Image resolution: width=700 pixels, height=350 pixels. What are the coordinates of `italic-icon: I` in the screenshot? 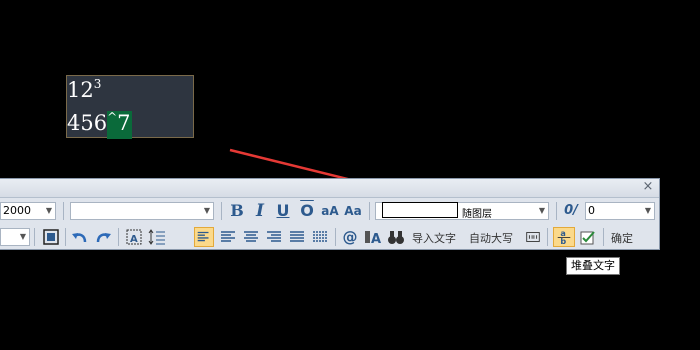 It's located at (260, 211).